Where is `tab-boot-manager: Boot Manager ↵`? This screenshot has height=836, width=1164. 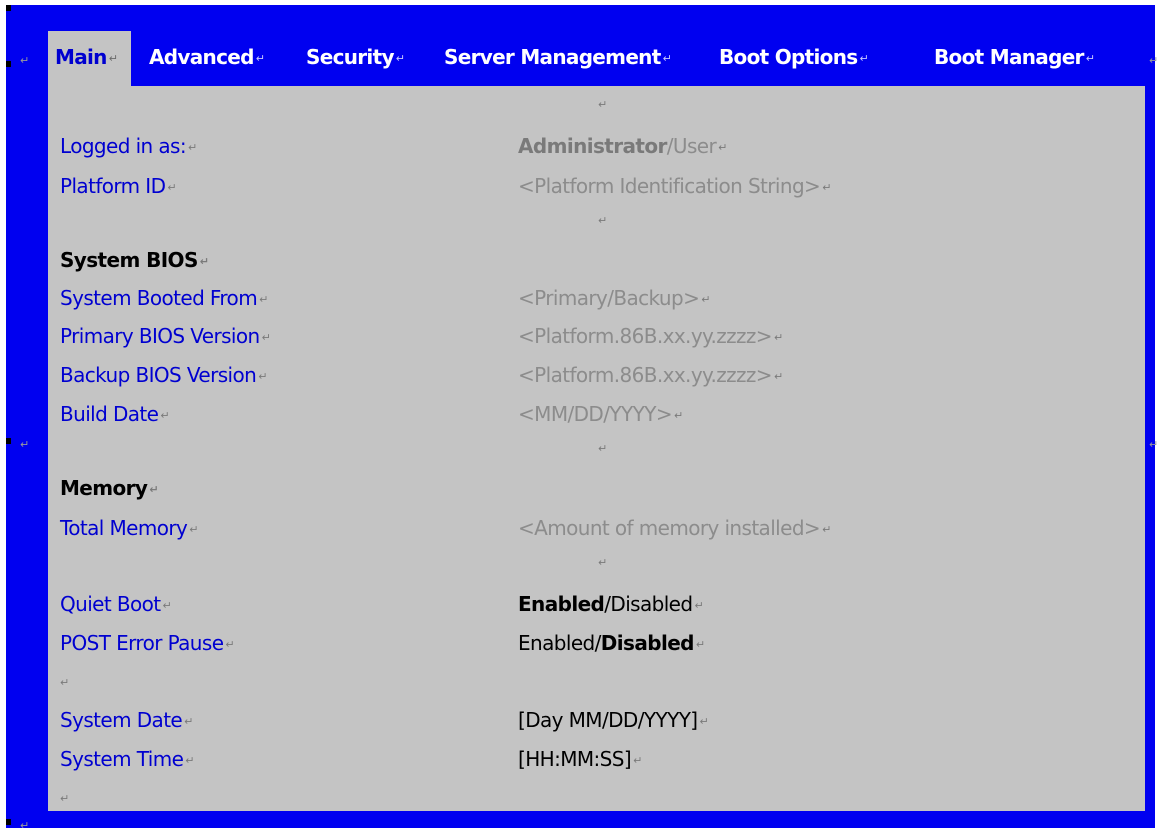
tab-boot-manager: Boot Manager ↵ is located at coordinates (1014, 57).